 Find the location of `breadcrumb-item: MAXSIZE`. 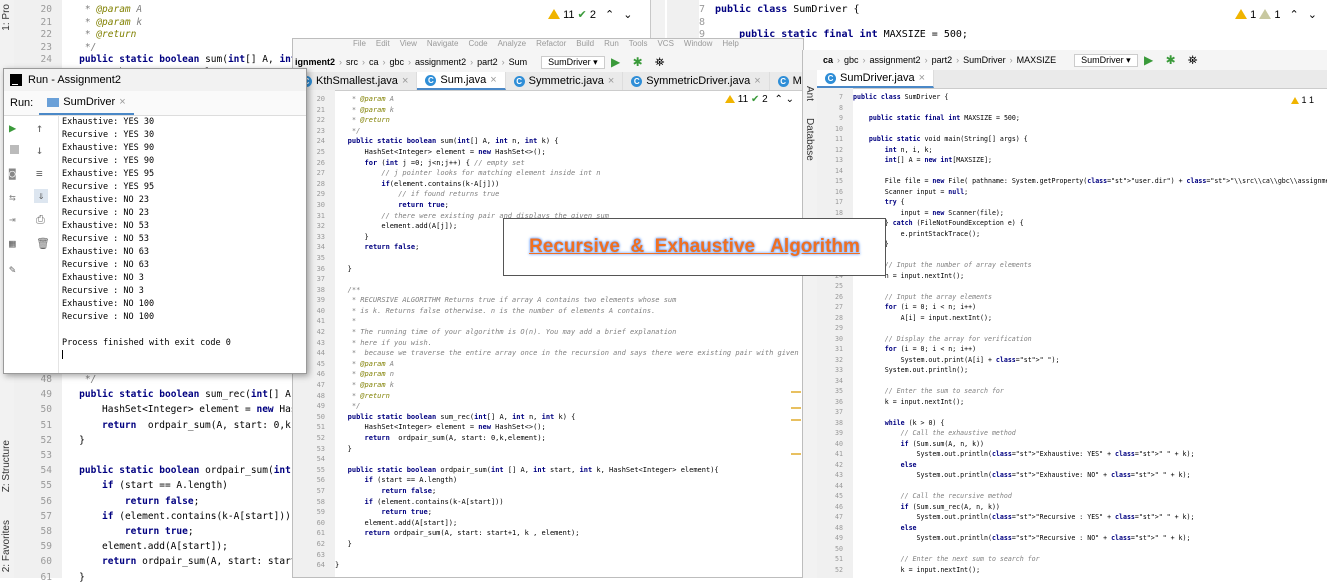

breadcrumb-item: MAXSIZE is located at coordinates (1037, 60).